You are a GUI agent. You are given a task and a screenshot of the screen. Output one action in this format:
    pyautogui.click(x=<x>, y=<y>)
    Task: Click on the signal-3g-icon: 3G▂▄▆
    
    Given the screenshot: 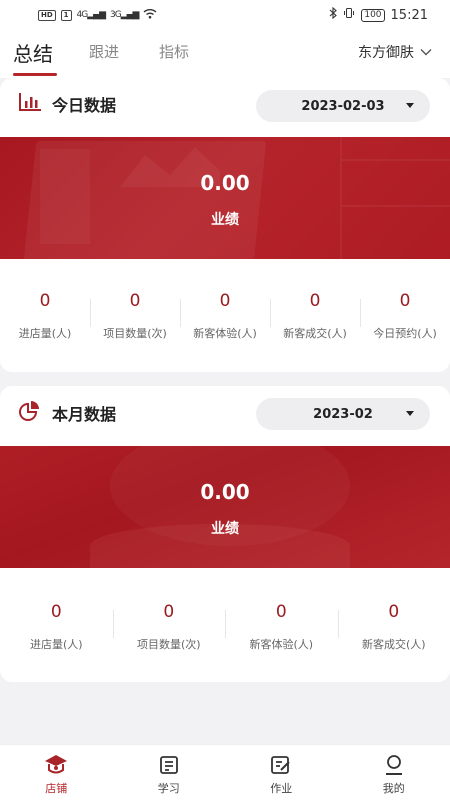 What is the action you would take?
    pyautogui.click(x=124, y=15)
    